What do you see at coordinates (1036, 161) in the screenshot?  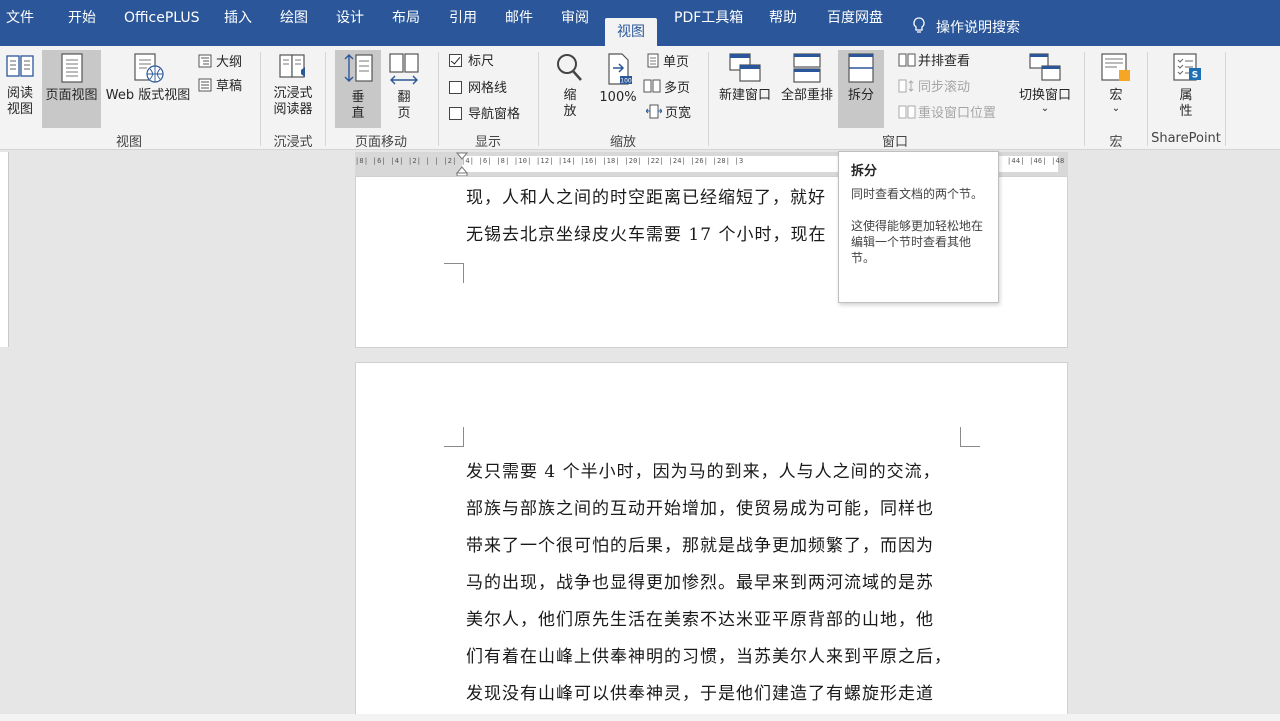 I see `ruler-ticks-right: |44| |46| |48` at bounding box center [1036, 161].